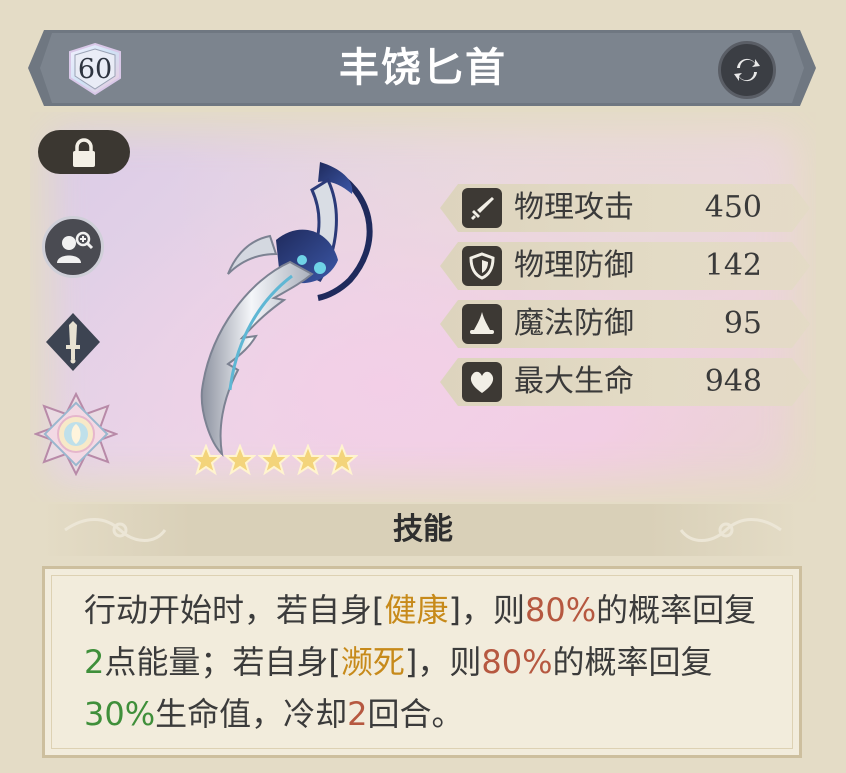  What do you see at coordinates (416, 610) in the screenshot?
I see `status-keyword-healthy: 健康` at bounding box center [416, 610].